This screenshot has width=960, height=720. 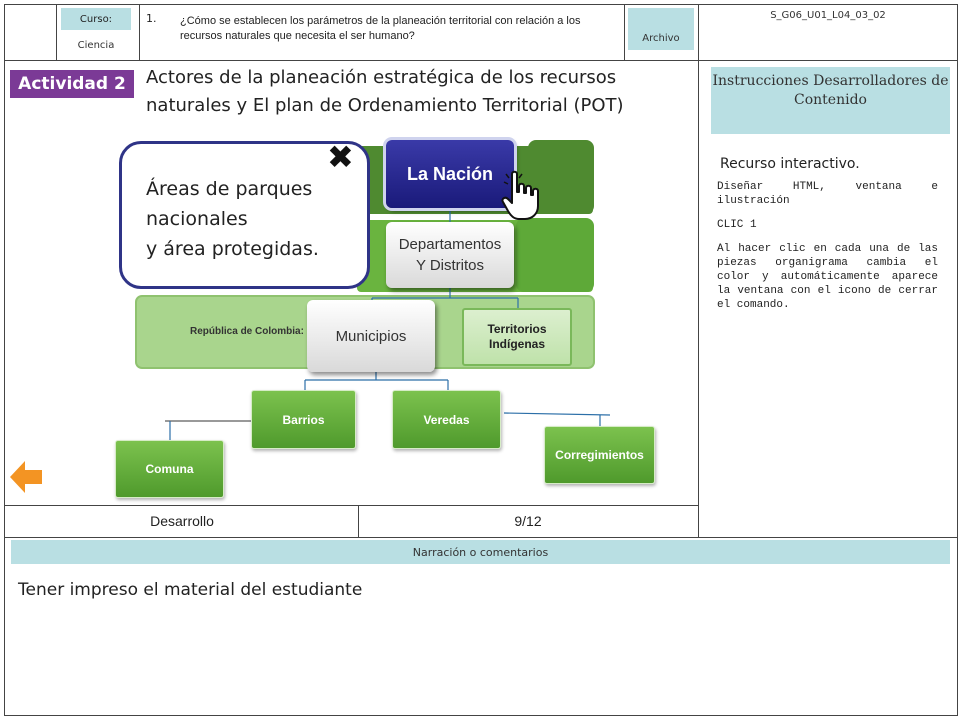 I want to click on node-comuna: Comuna, so click(x=169, y=469).